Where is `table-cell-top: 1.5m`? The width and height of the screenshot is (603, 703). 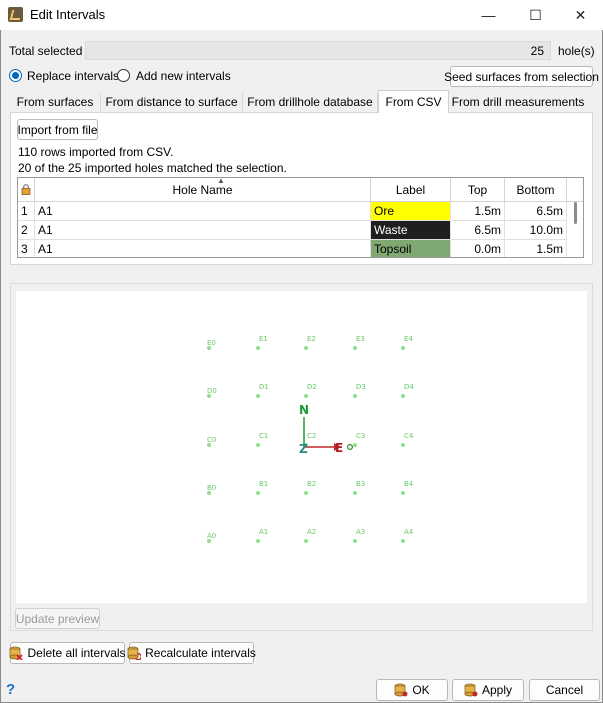
table-cell-top: 1.5m is located at coordinates (478, 211).